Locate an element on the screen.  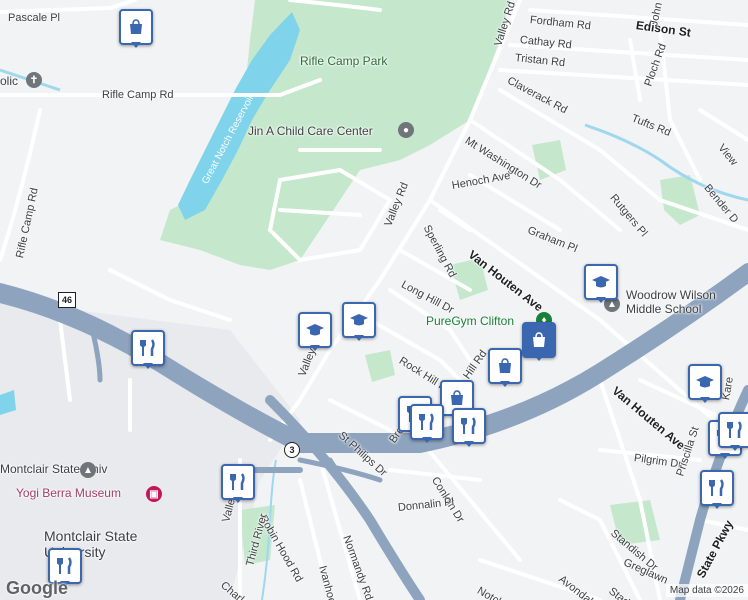
google-logo: Google is located at coordinates (37, 588).